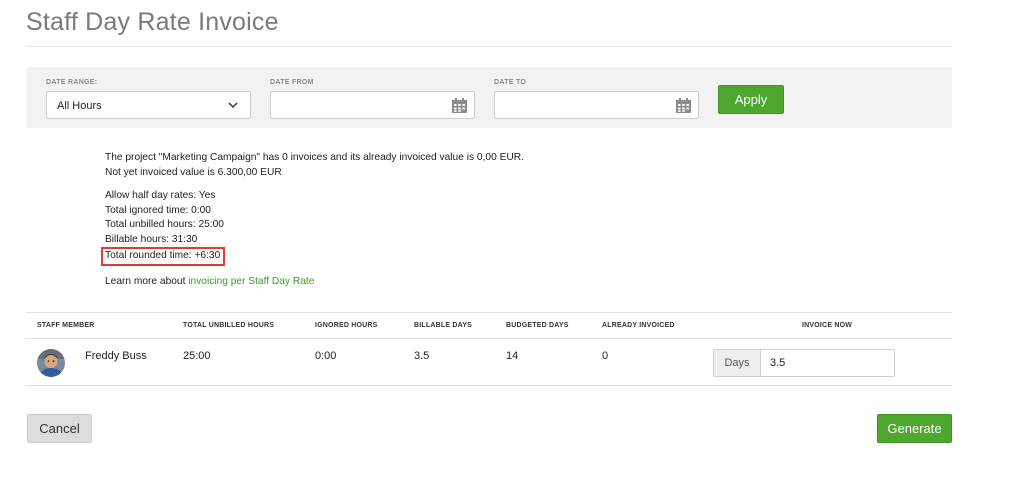 This screenshot has height=484, width=1024. Describe the element at coordinates (751, 99) in the screenshot. I see `apply-button: Apply` at that location.